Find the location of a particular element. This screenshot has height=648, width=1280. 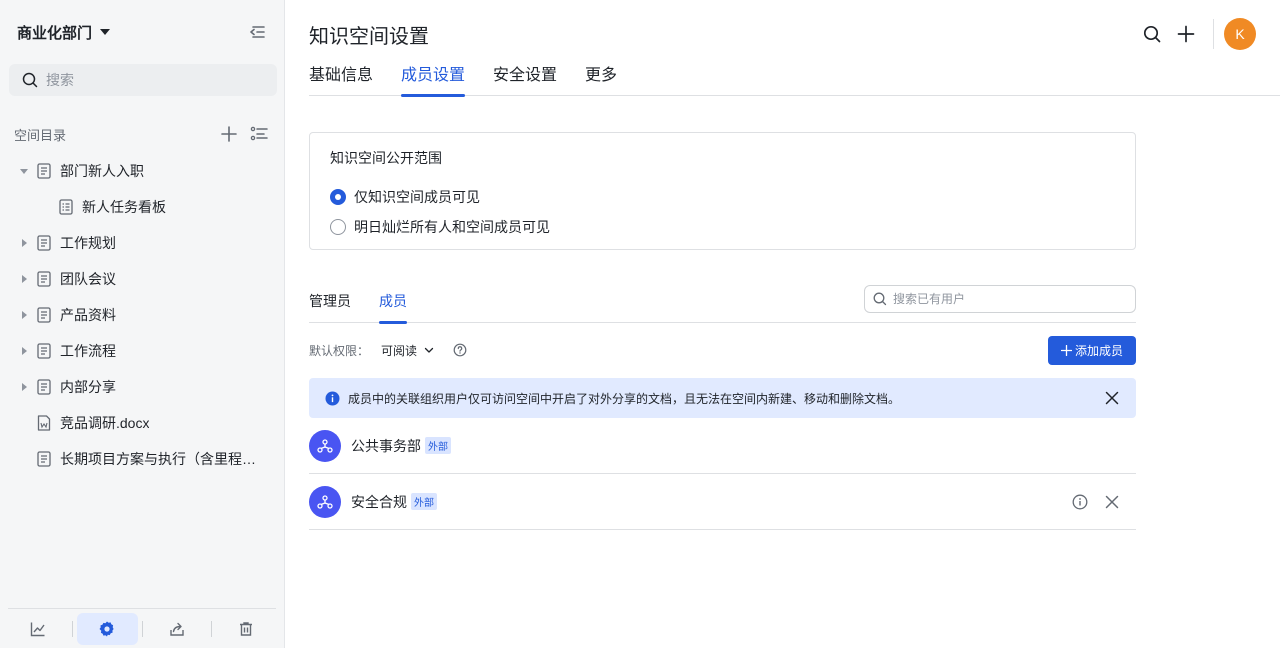

workspace-name: 商业化部门 is located at coordinates (55, 33).